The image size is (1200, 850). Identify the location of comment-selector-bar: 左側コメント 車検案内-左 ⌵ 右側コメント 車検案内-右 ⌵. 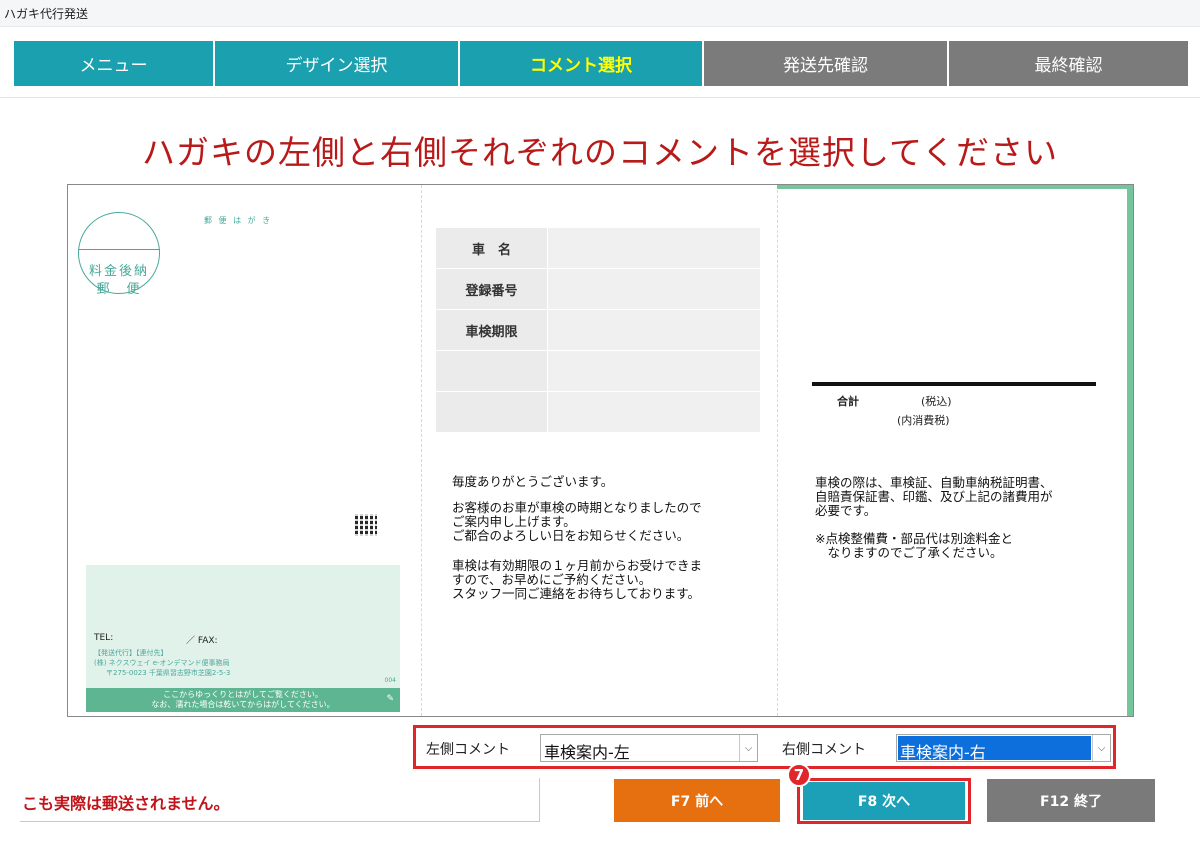
(764, 747).